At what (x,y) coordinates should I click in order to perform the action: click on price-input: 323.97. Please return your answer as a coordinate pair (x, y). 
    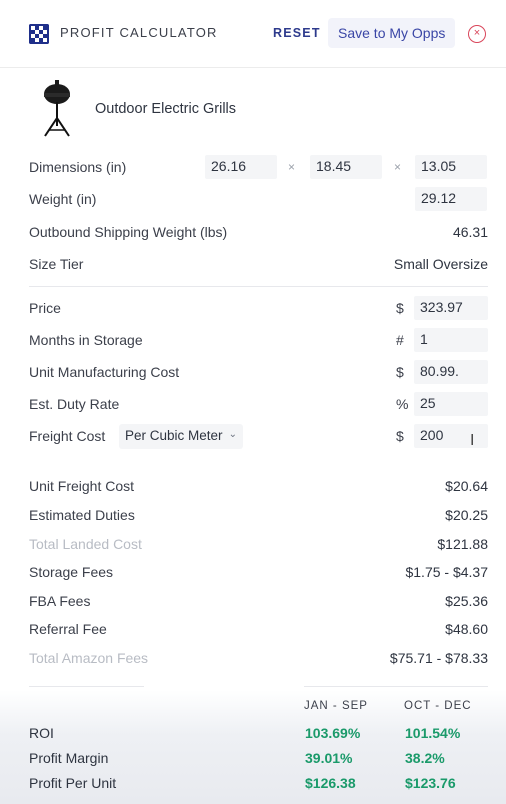
    Looking at the image, I should click on (451, 308).